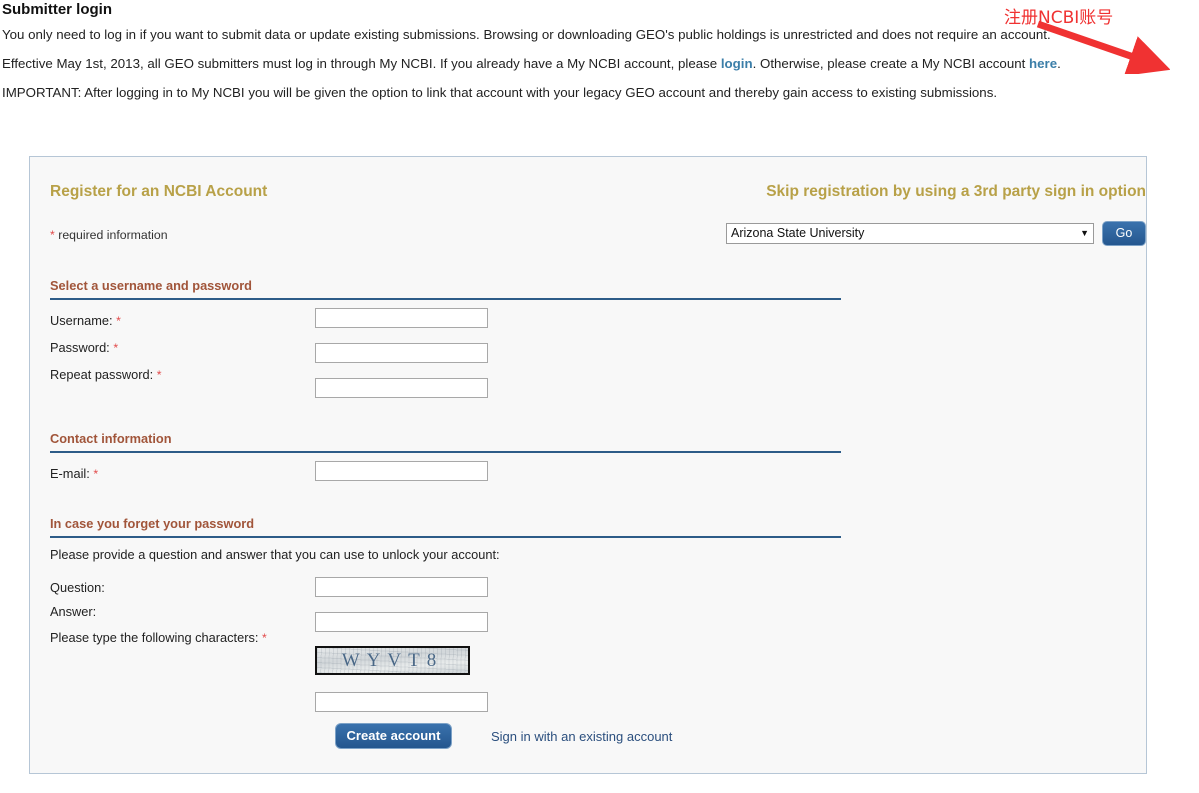 The height and width of the screenshot is (793, 1199). What do you see at coordinates (151, 285) in the screenshot?
I see `section-label: Select a username and password` at bounding box center [151, 285].